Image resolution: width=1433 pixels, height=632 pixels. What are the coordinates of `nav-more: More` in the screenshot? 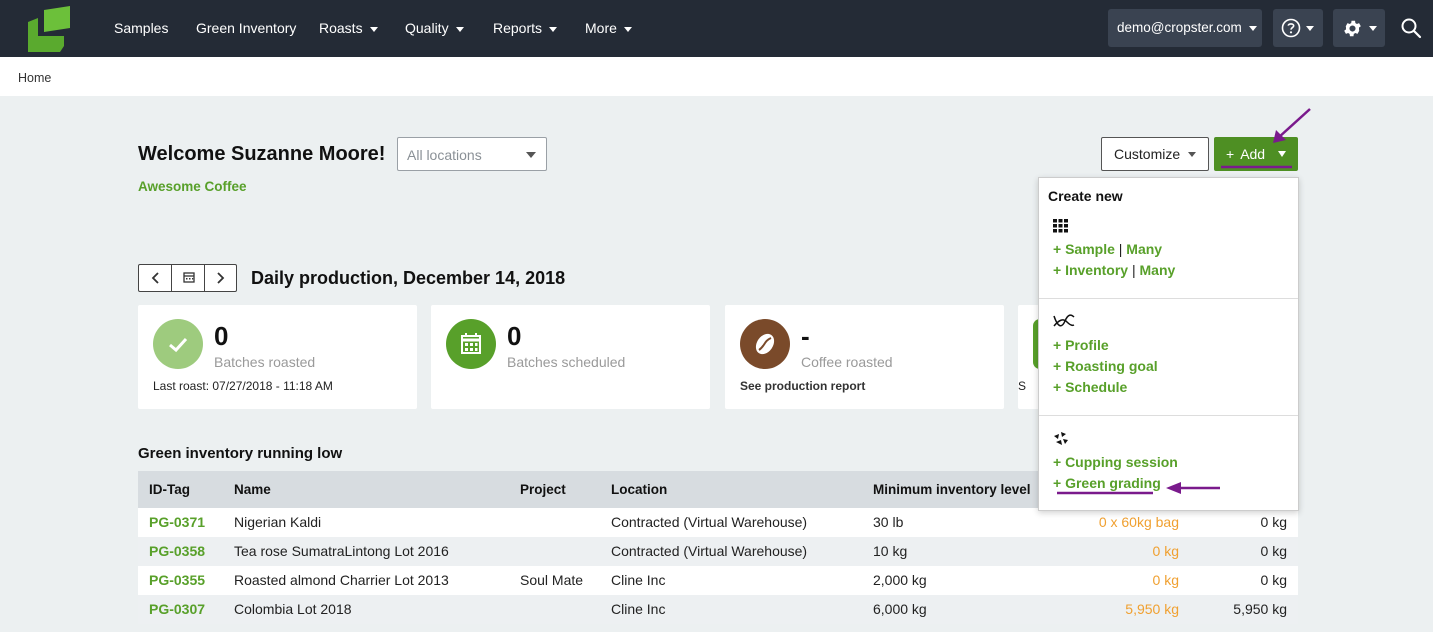 It's located at (608, 28).